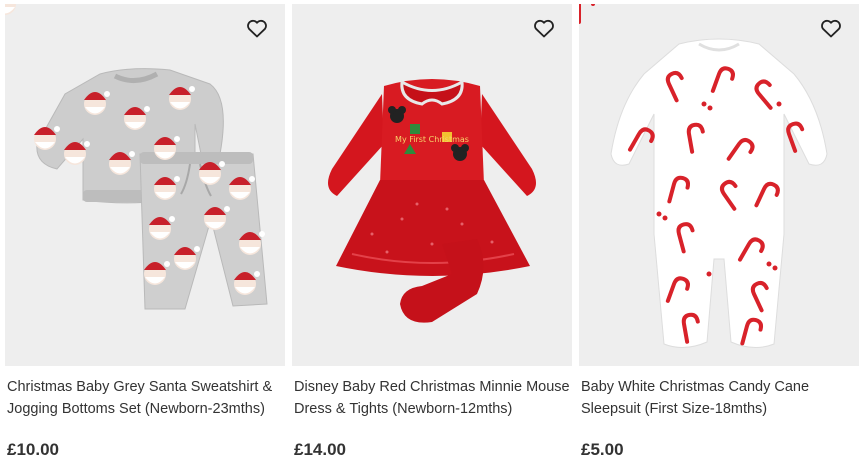 This screenshot has width=865, height=468. Describe the element at coordinates (432, 139) in the screenshot. I see `print-text: My First Christmas` at that location.